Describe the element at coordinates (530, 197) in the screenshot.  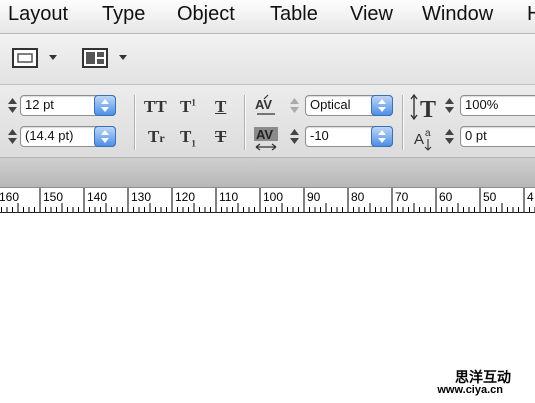
I see `ruler-label: 4` at that location.